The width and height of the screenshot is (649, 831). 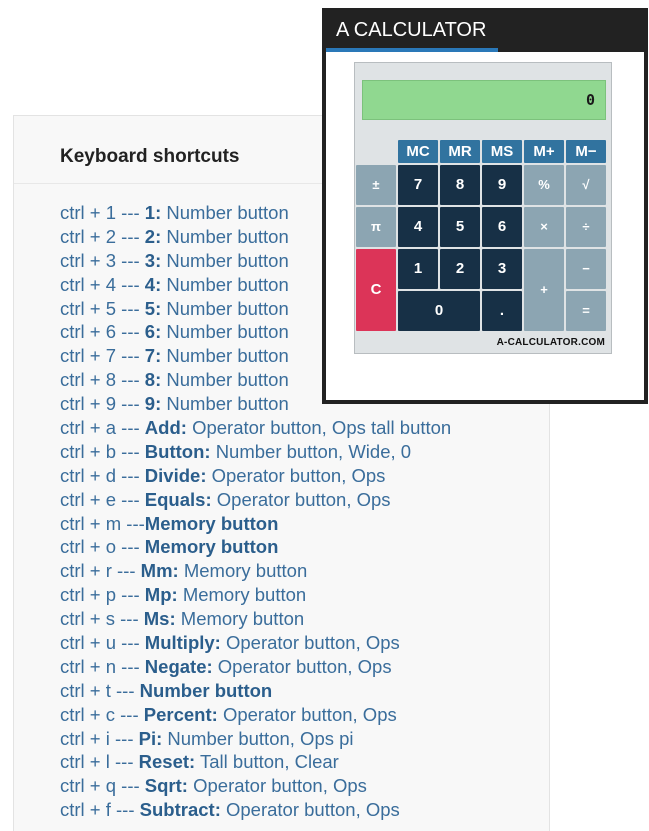 I want to click on shortcut-keys: ctrl + 6 ---, so click(x=102, y=332).